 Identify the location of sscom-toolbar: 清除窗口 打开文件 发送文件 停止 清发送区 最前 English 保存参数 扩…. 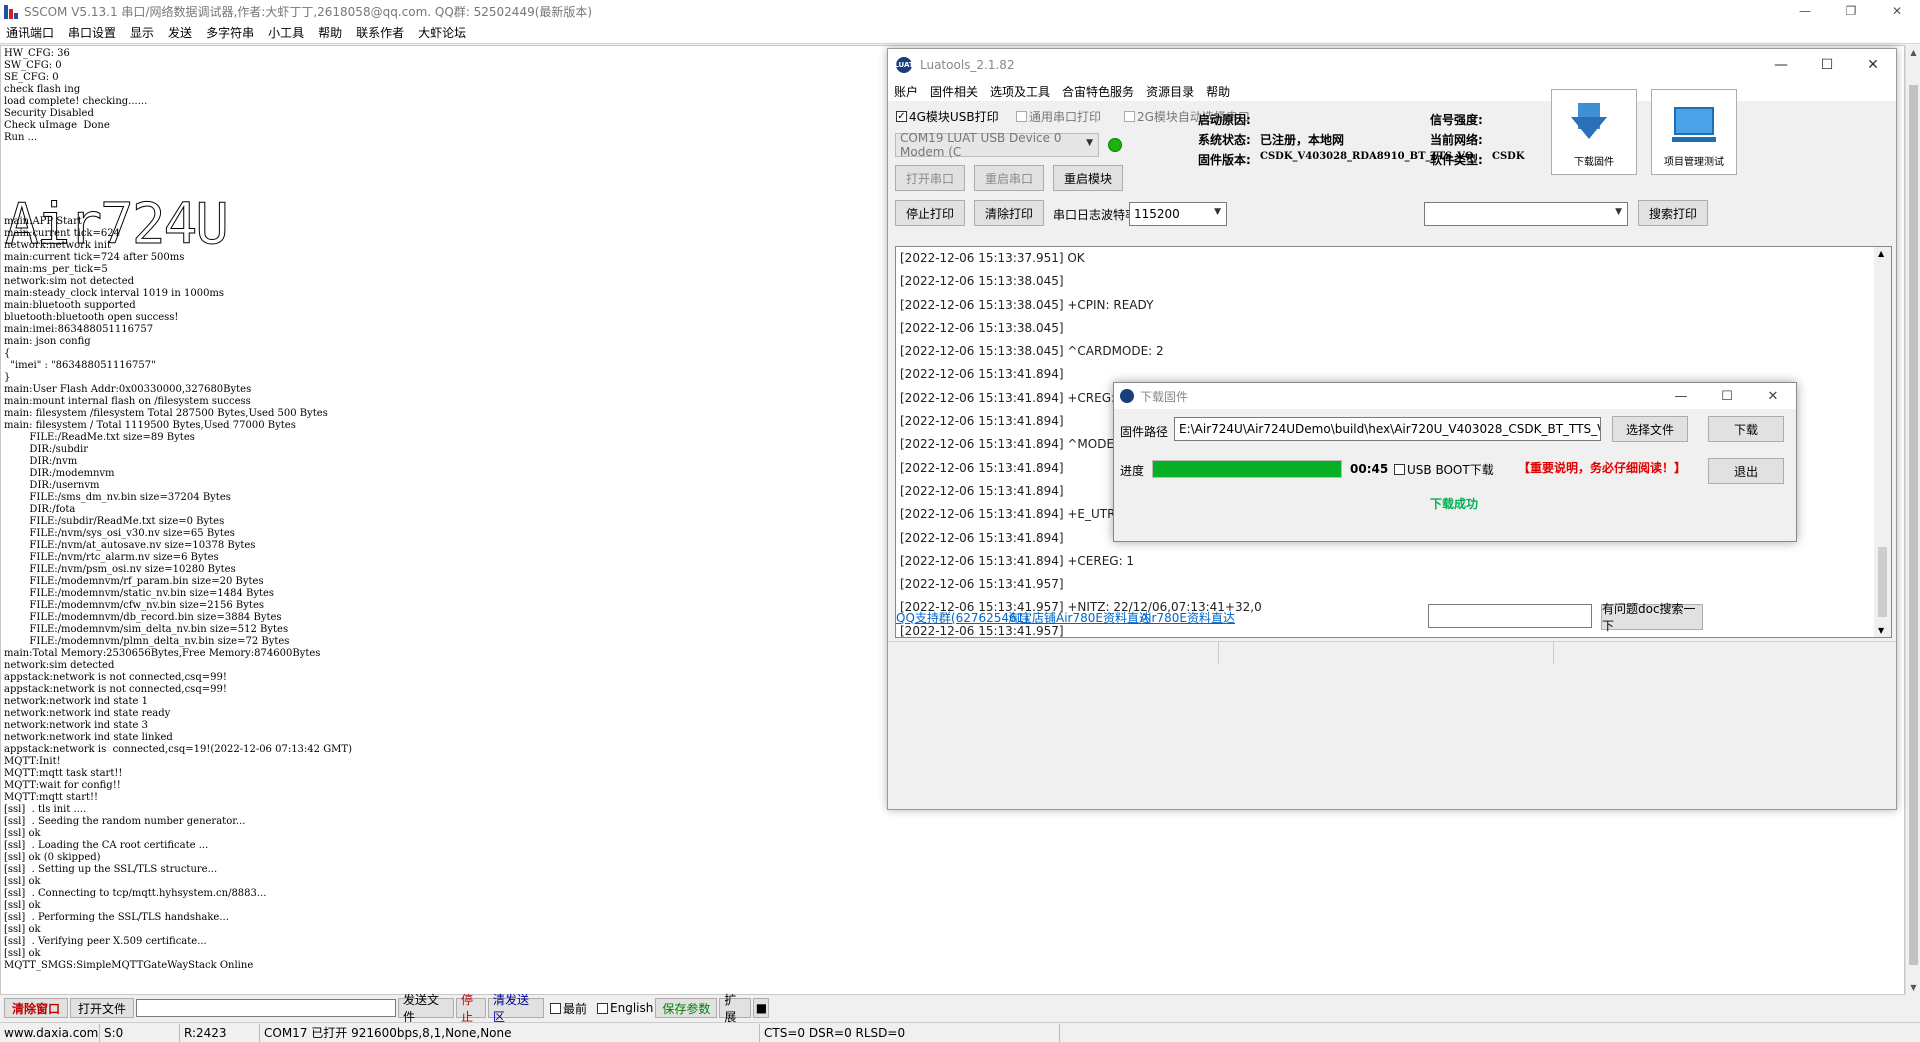
(960, 1008).